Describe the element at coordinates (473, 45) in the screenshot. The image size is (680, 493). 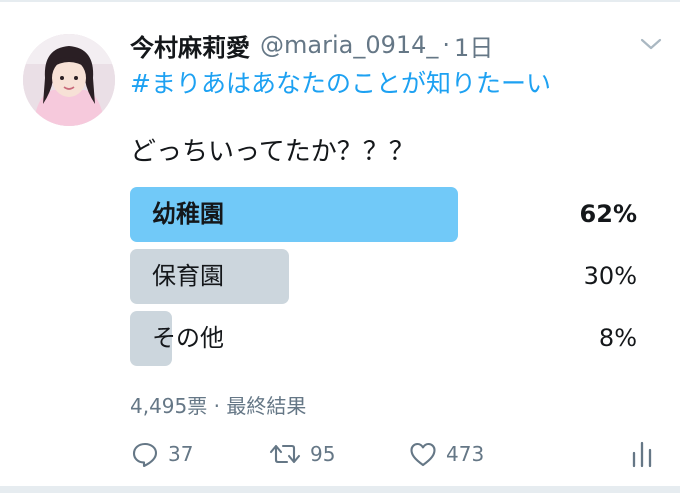
I see `timestamp: 1日` at that location.